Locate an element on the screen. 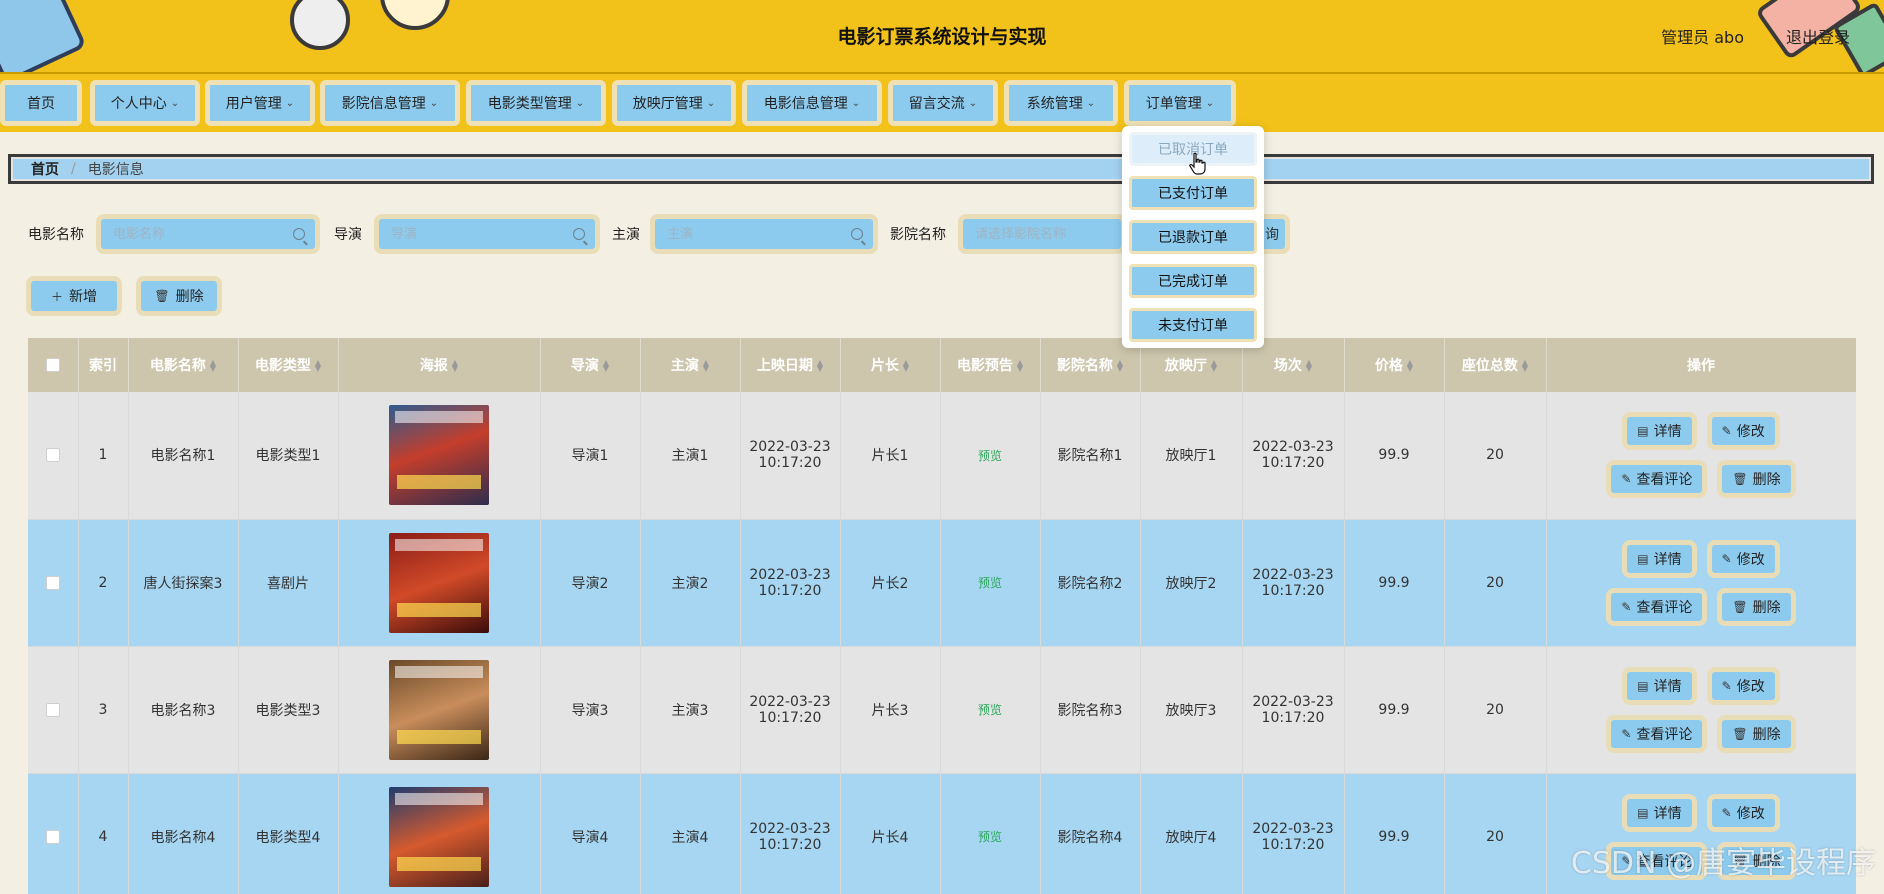  col-label: 上映日期 is located at coordinates (784, 366).